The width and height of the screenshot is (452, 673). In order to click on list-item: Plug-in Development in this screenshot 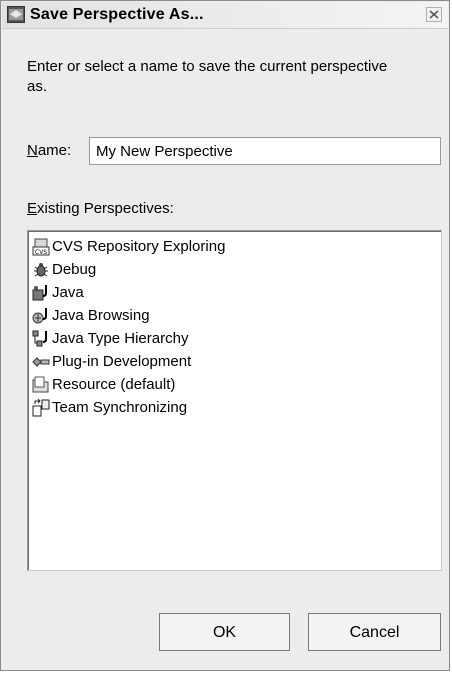, I will do `click(232, 361)`.